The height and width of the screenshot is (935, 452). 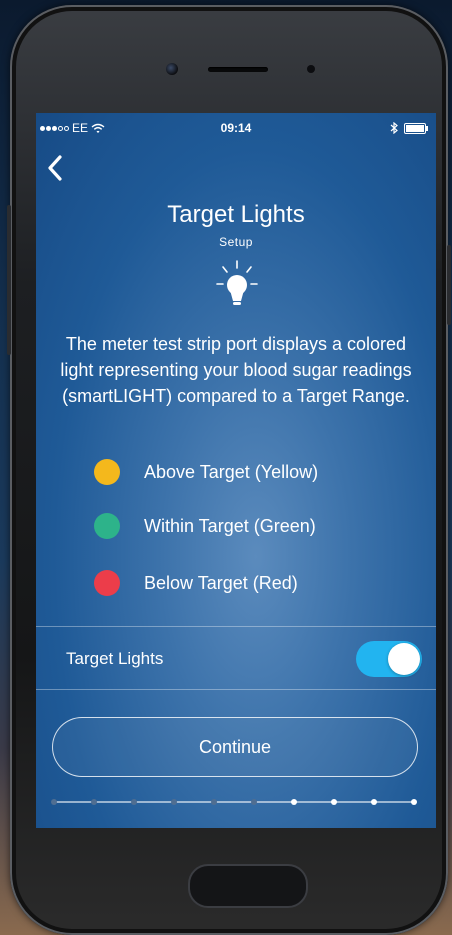 What do you see at coordinates (9, 280) in the screenshot?
I see `side-button-left` at bounding box center [9, 280].